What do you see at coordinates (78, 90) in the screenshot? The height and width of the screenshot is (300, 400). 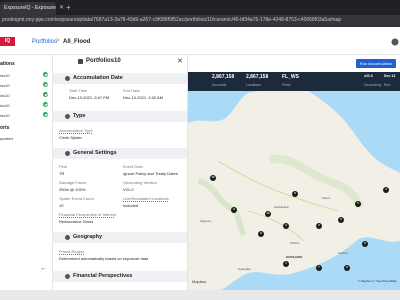 I see `start-time-label: Start Time` at bounding box center [78, 90].